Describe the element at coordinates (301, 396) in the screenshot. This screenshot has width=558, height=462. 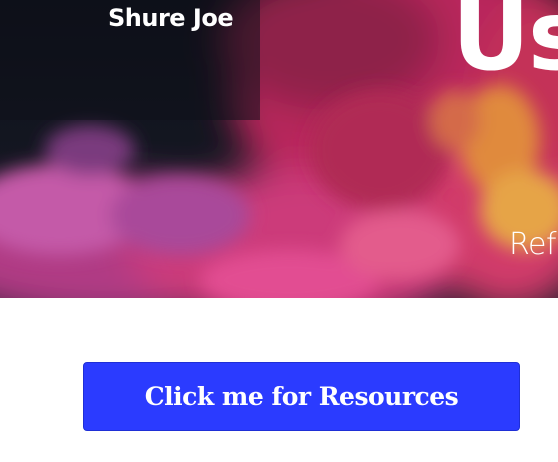
I see `resources-button: Click me for Resources` at that location.